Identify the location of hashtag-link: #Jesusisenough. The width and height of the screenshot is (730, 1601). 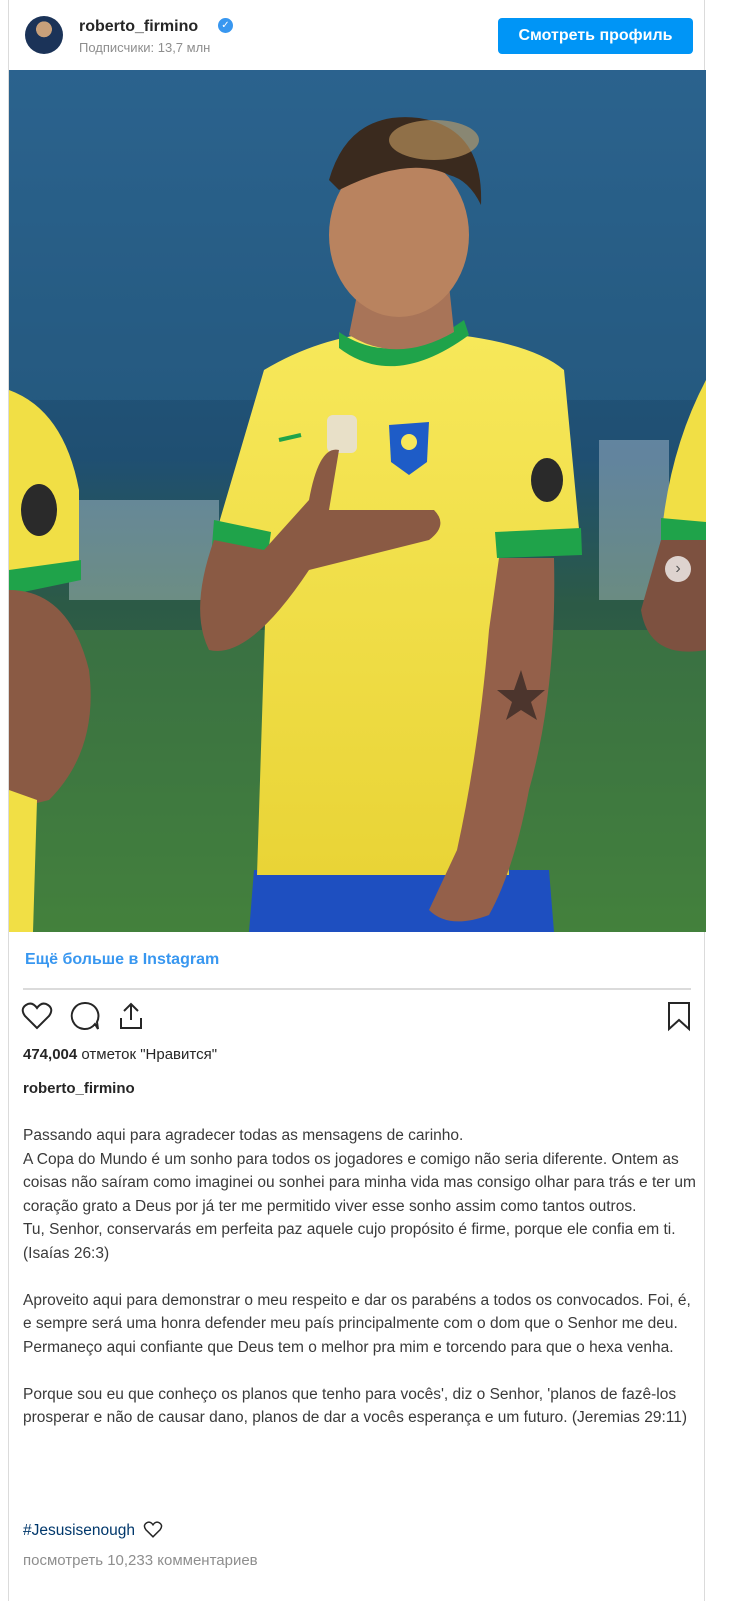
(79, 1530).